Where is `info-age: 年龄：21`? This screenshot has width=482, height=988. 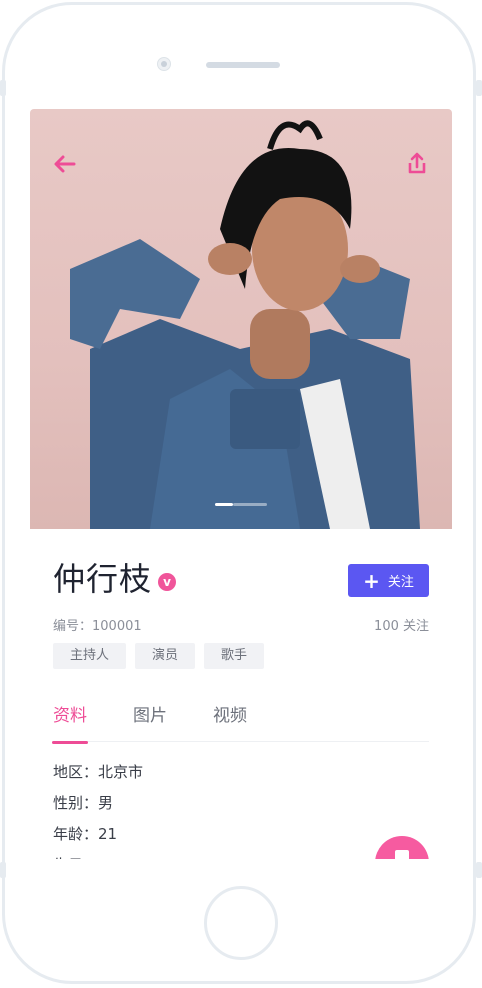
info-age: 年龄：21 is located at coordinates (85, 834).